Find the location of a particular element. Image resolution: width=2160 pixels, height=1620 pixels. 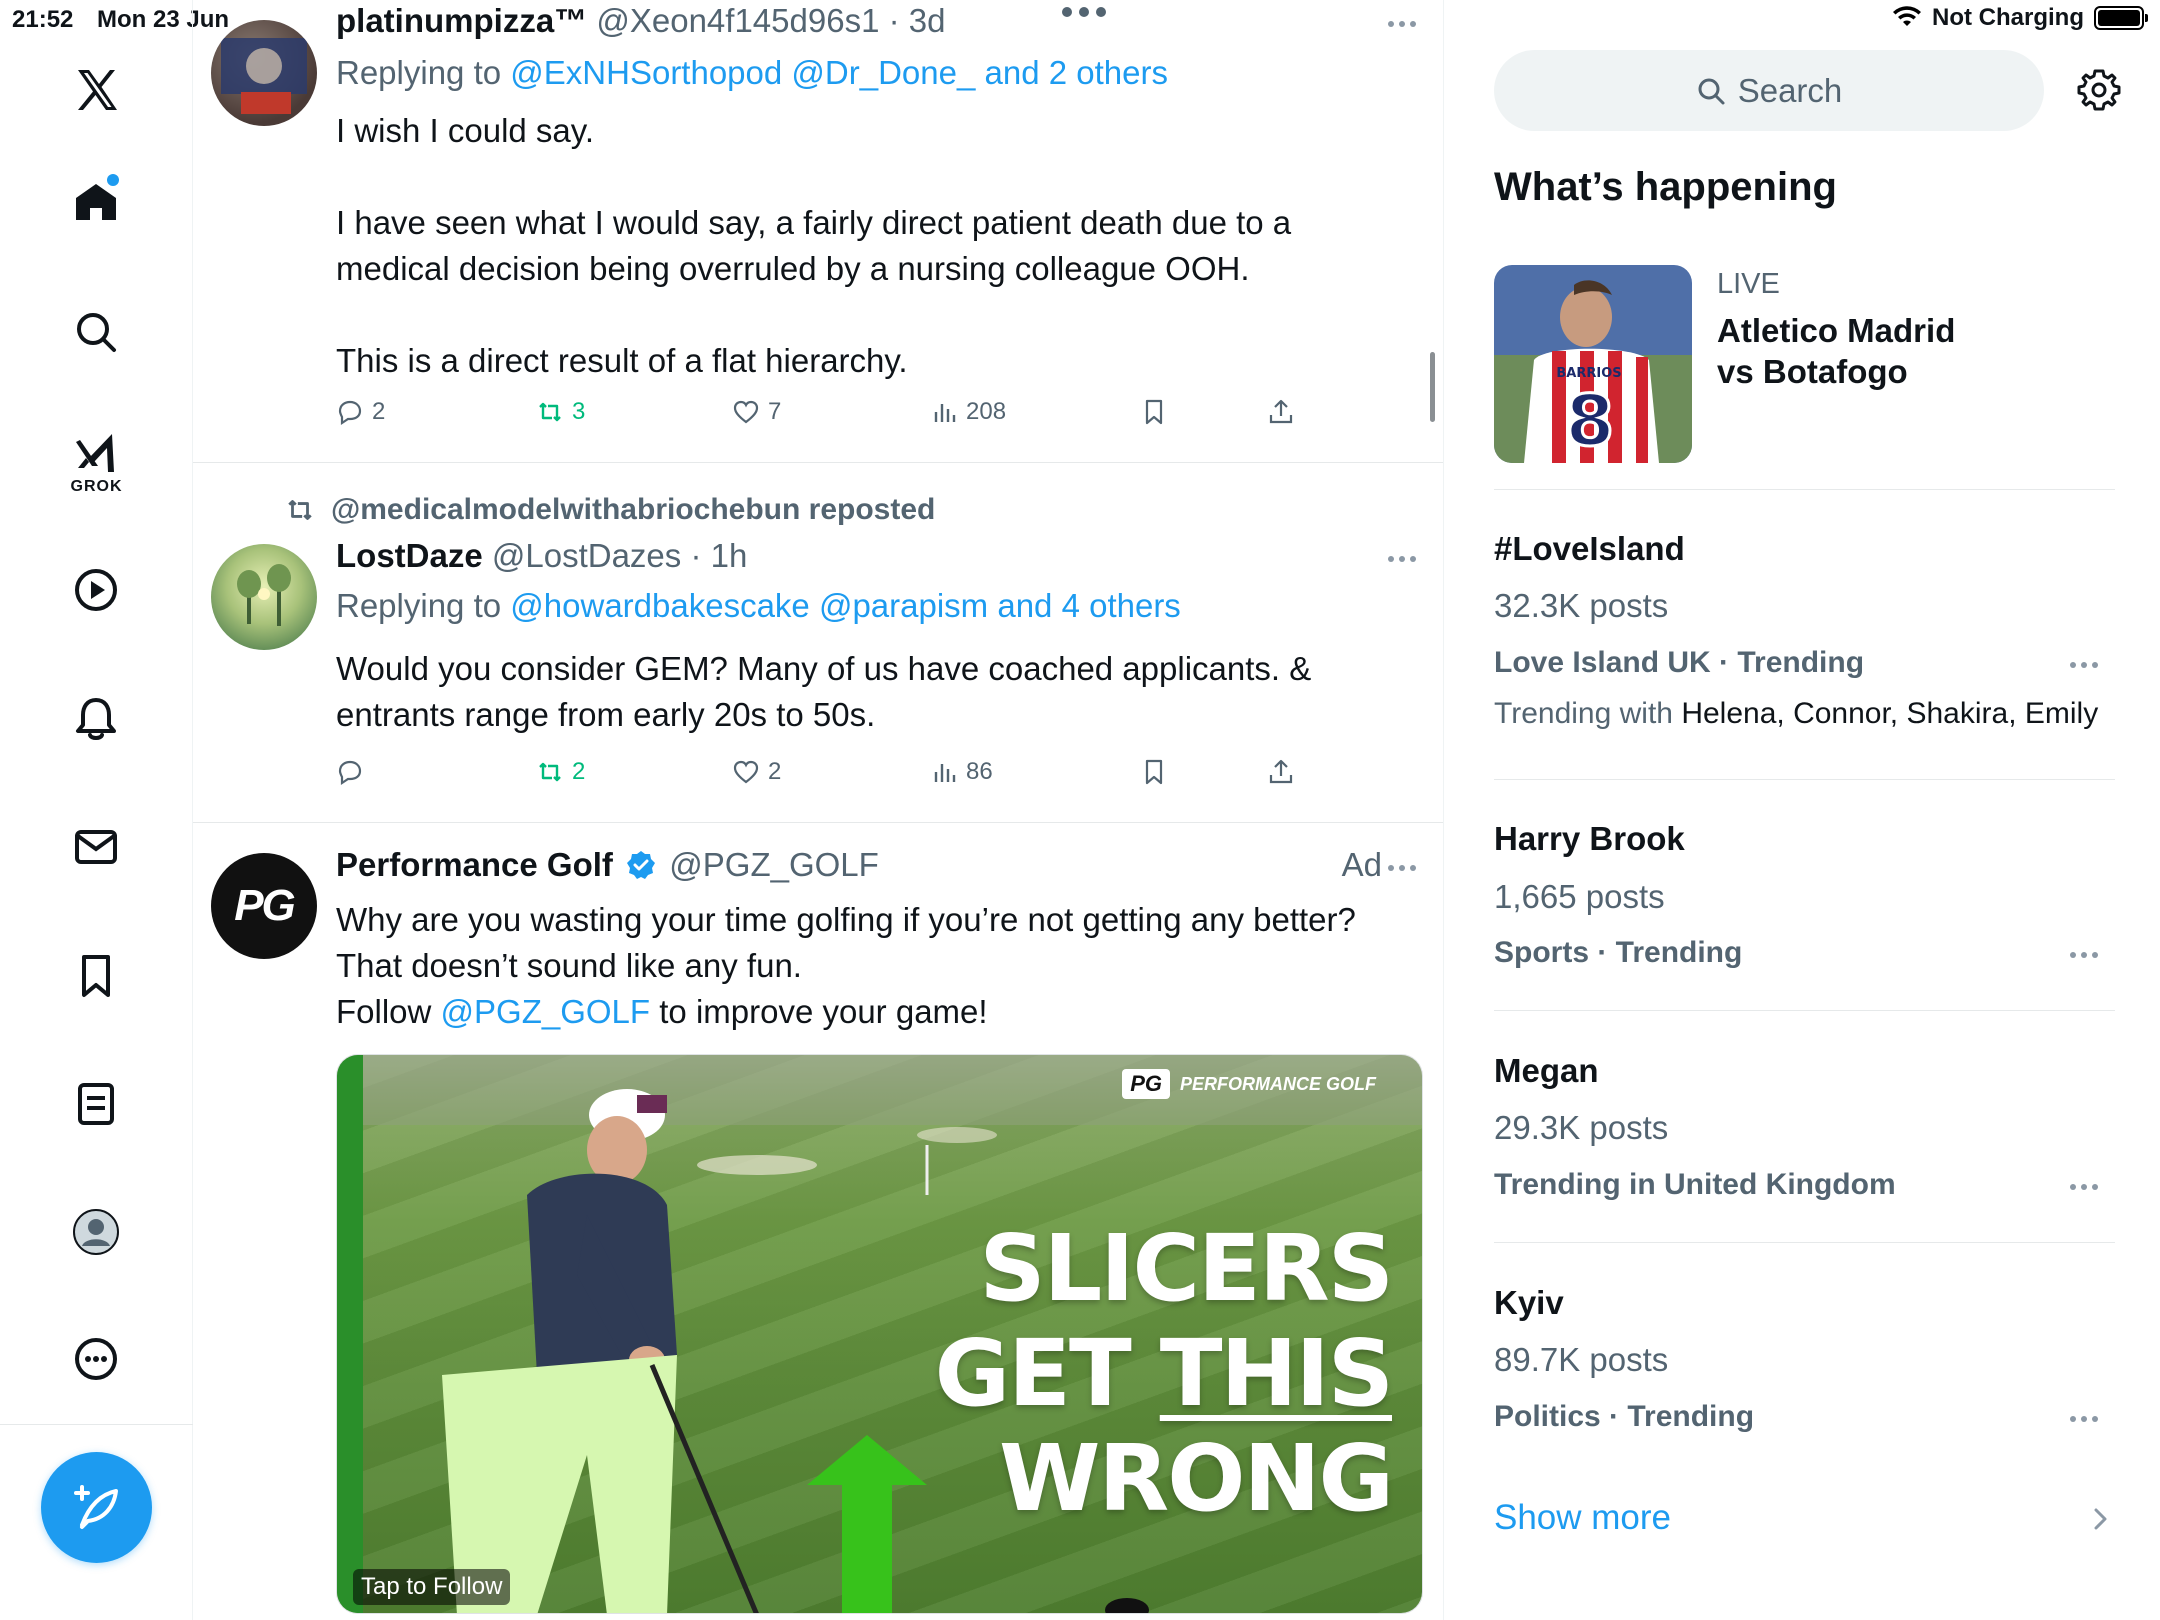

trend-name: Harry Brook is located at coordinates (1589, 839).